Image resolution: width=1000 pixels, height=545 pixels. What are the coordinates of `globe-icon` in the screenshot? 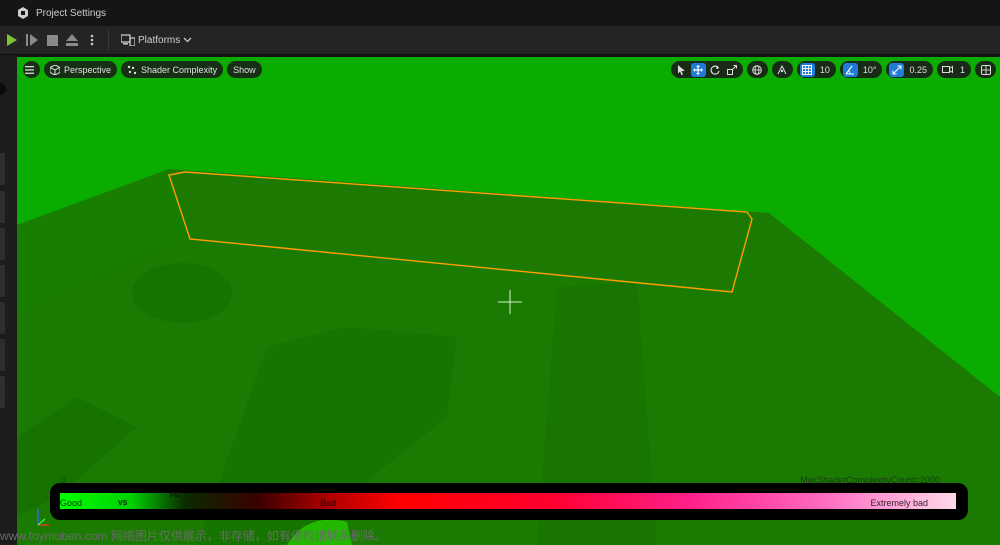 It's located at (757, 69).